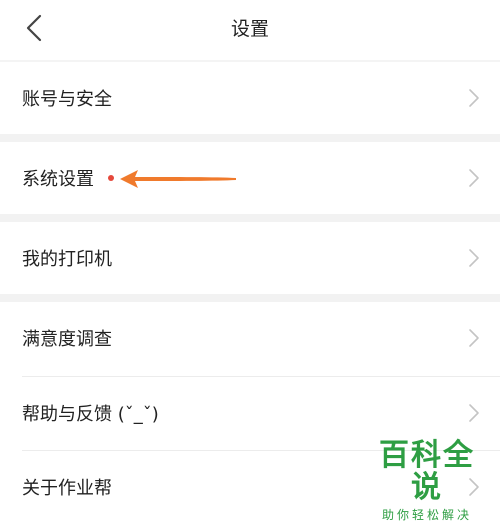  What do you see at coordinates (67, 488) in the screenshot?
I see `menu-item-label: 关于作业帮` at bounding box center [67, 488].